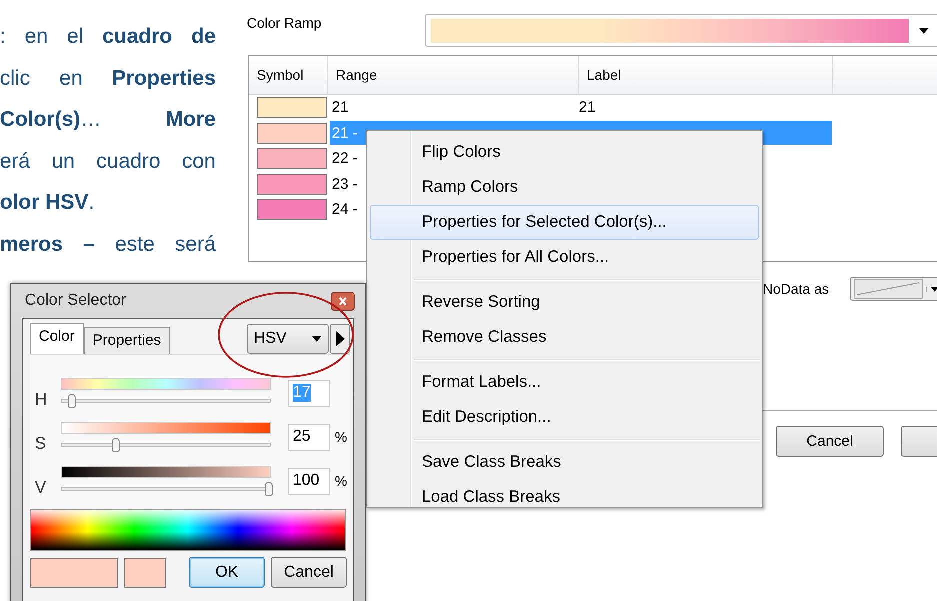 The height and width of the screenshot is (601, 937). I want to click on dialog-button: Cancel, so click(309, 572).